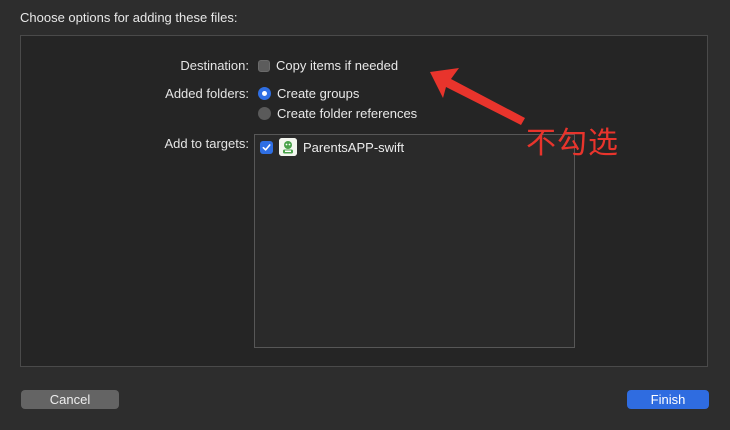 Image resolution: width=730 pixels, height=430 pixels. I want to click on annotation-text: 不勾选, so click(572, 143).